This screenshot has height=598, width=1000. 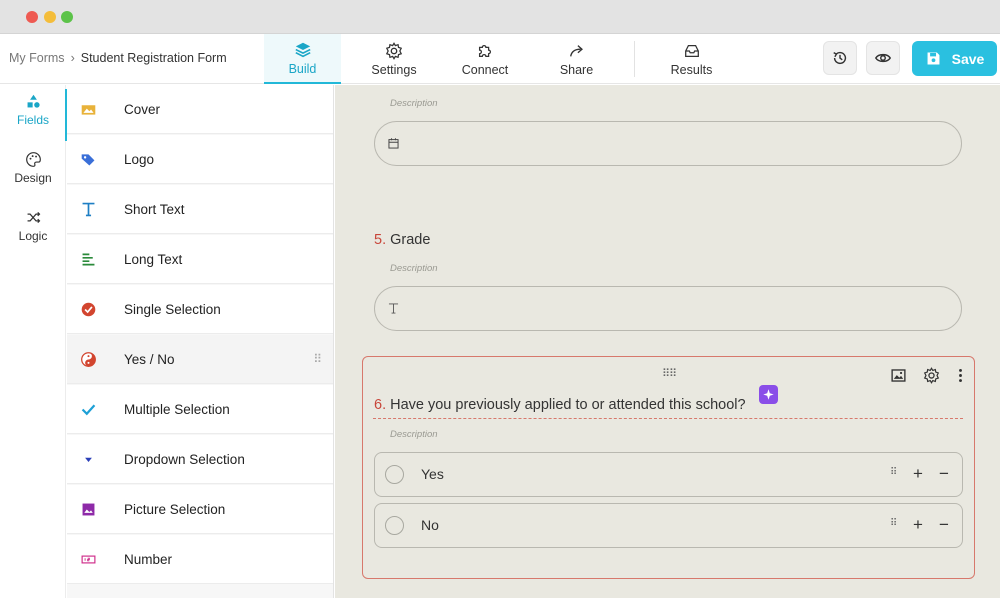 What do you see at coordinates (177, 409) in the screenshot?
I see `field-type-label: Multiple Selection` at bounding box center [177, 409].